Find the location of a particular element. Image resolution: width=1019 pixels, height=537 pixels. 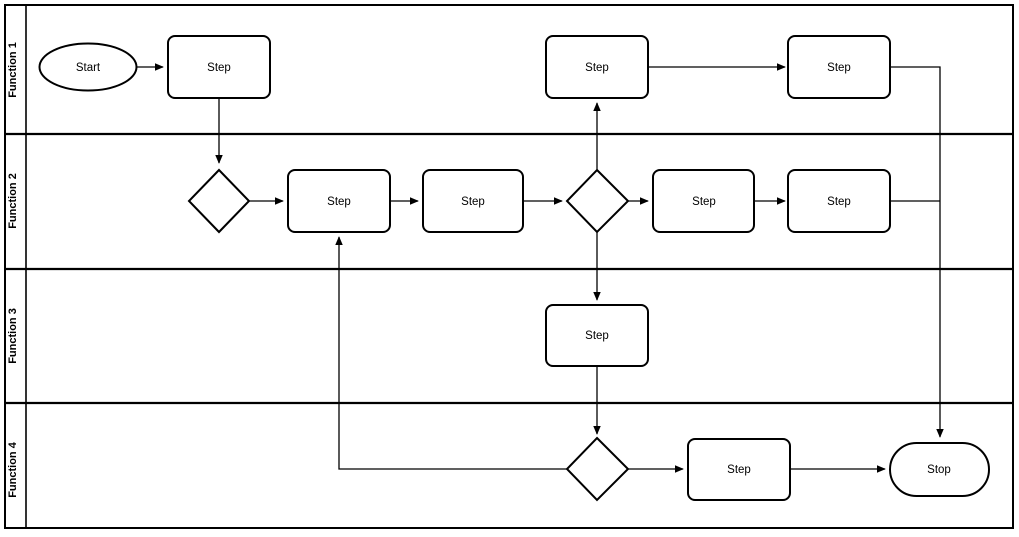

node-l4s1: Step is located at coordinates (739, 469).